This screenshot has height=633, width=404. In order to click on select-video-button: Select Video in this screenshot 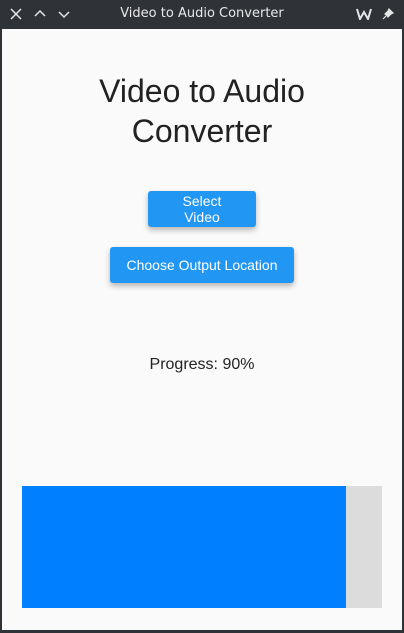, I will do `click(202, 209)`.